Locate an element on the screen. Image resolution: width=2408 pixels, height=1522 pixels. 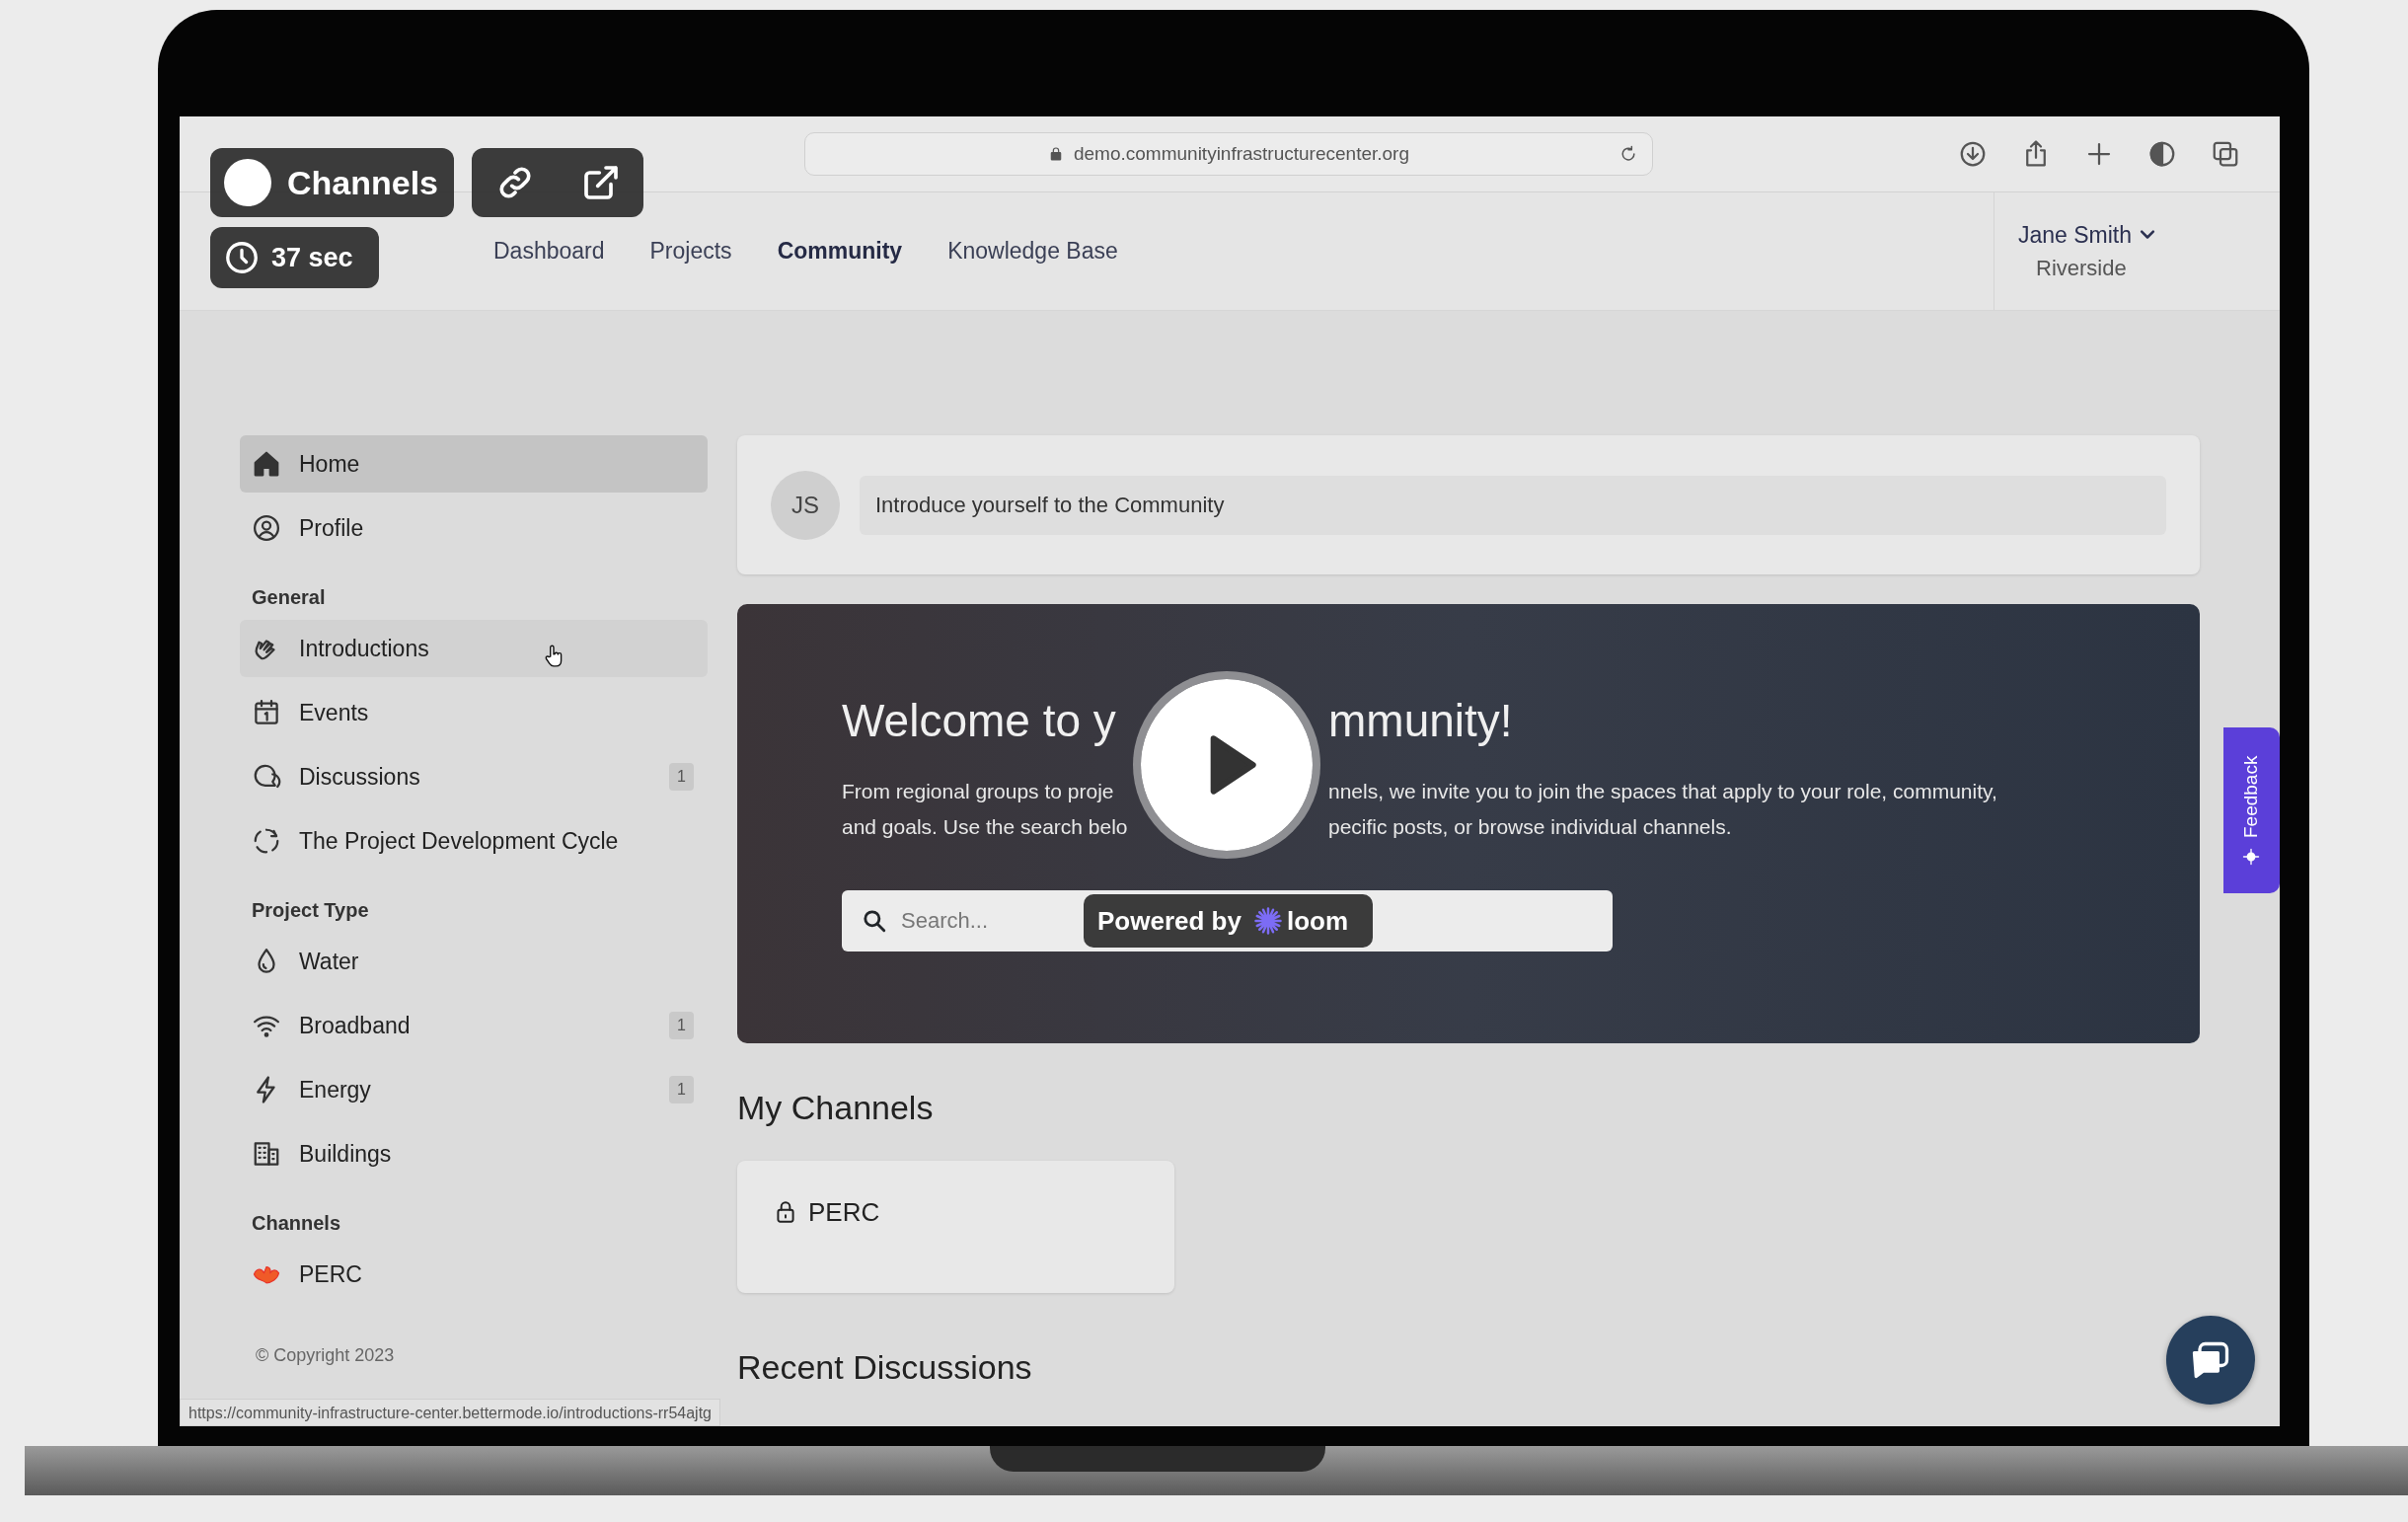
nav-link: Knowledge Base is located at coordinates (1033, 251).